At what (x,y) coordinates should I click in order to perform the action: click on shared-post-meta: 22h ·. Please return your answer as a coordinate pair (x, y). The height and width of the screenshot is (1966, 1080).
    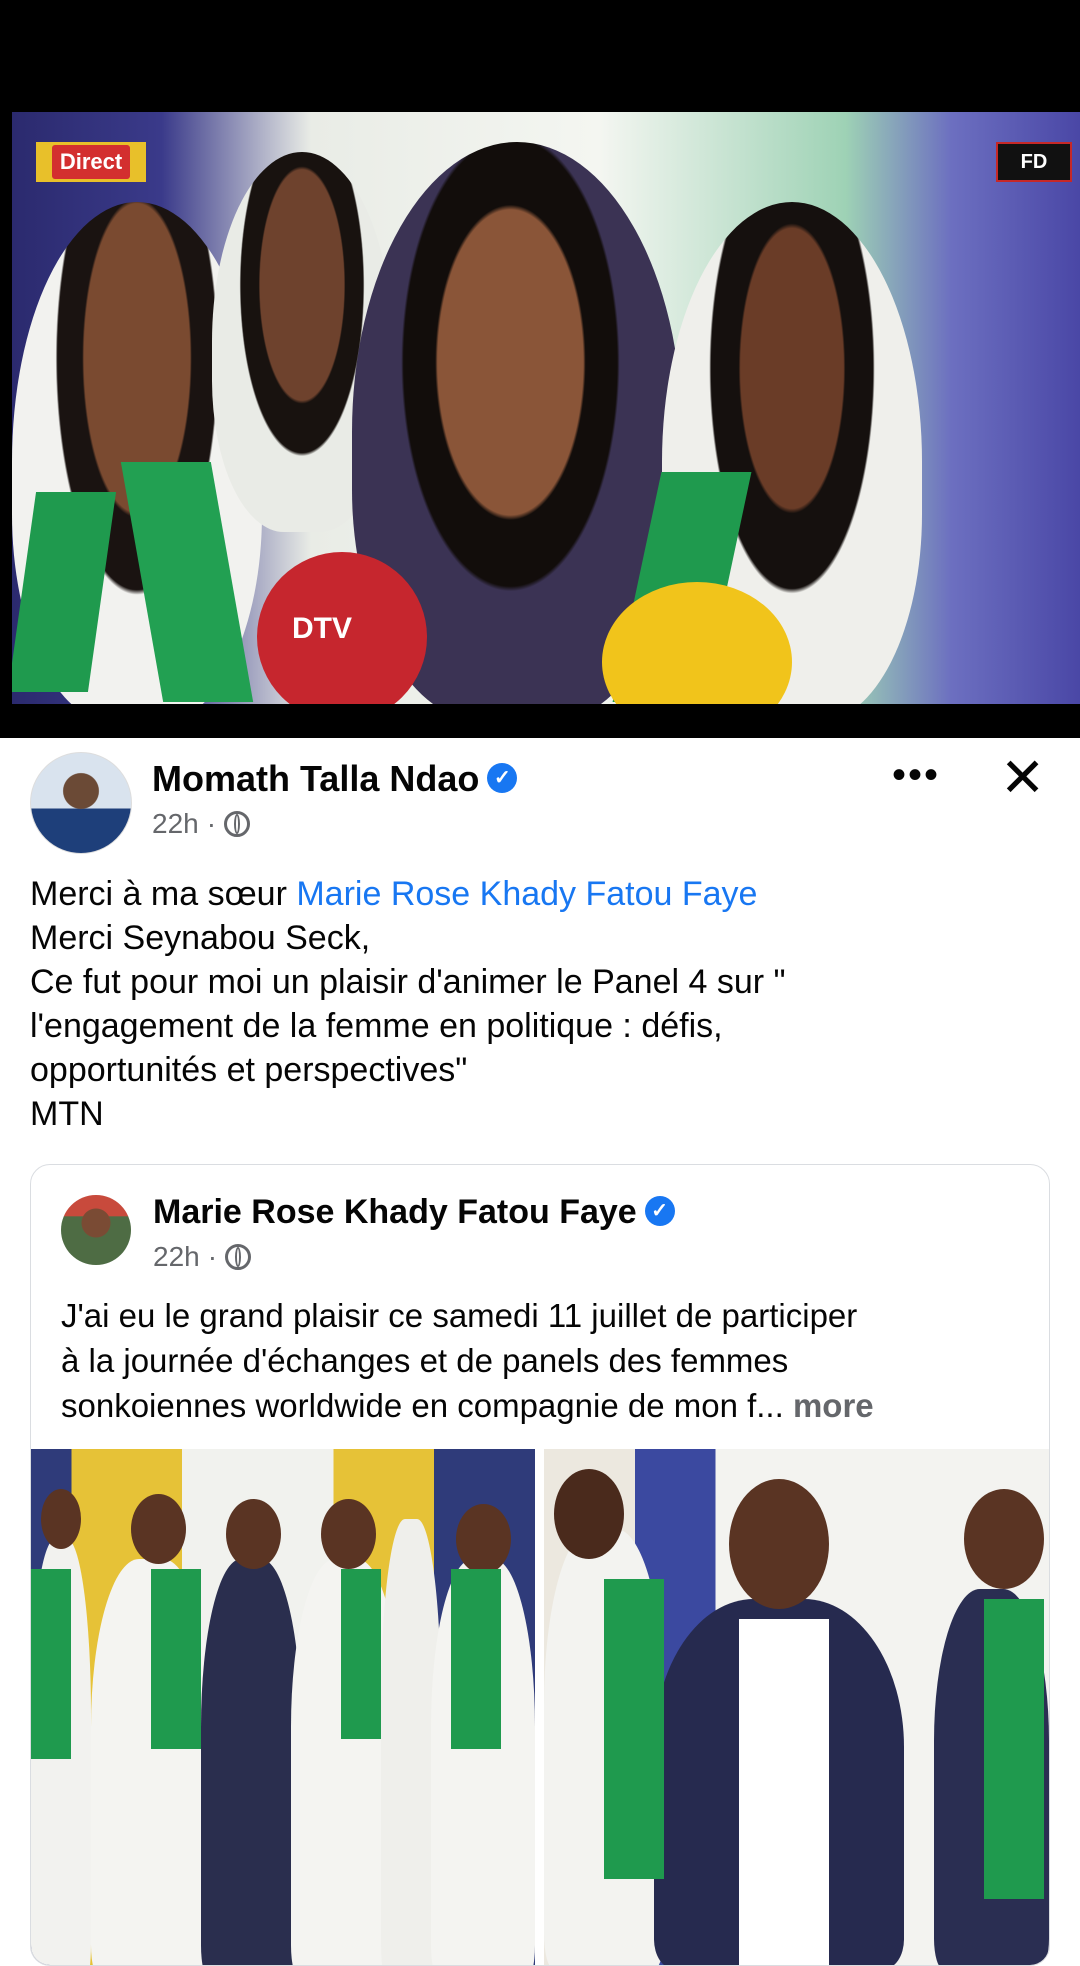
    Looking at the image, I should click on (202, 1257).